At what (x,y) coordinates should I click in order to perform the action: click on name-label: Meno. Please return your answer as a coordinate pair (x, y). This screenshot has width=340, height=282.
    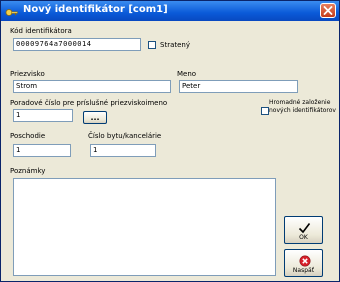
    Looking at the image, I should click on (187, 74).